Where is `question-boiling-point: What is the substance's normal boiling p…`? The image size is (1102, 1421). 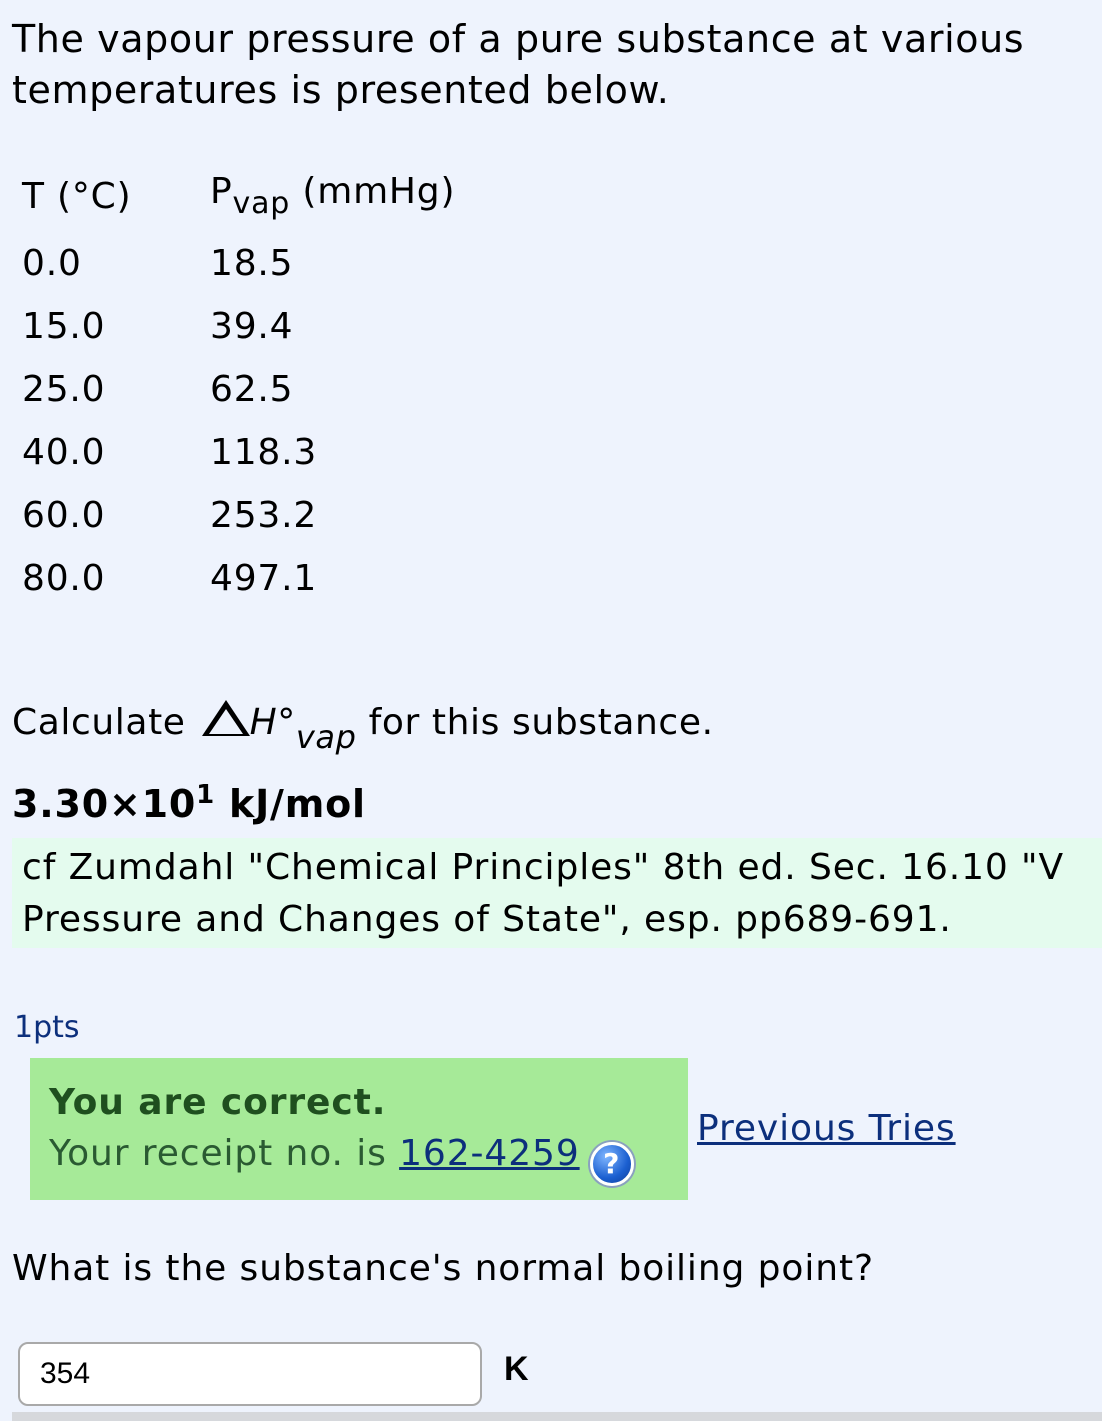 question-boiling-point: What is the substance's normal boiling p… is located at coordinates (443, 1268).